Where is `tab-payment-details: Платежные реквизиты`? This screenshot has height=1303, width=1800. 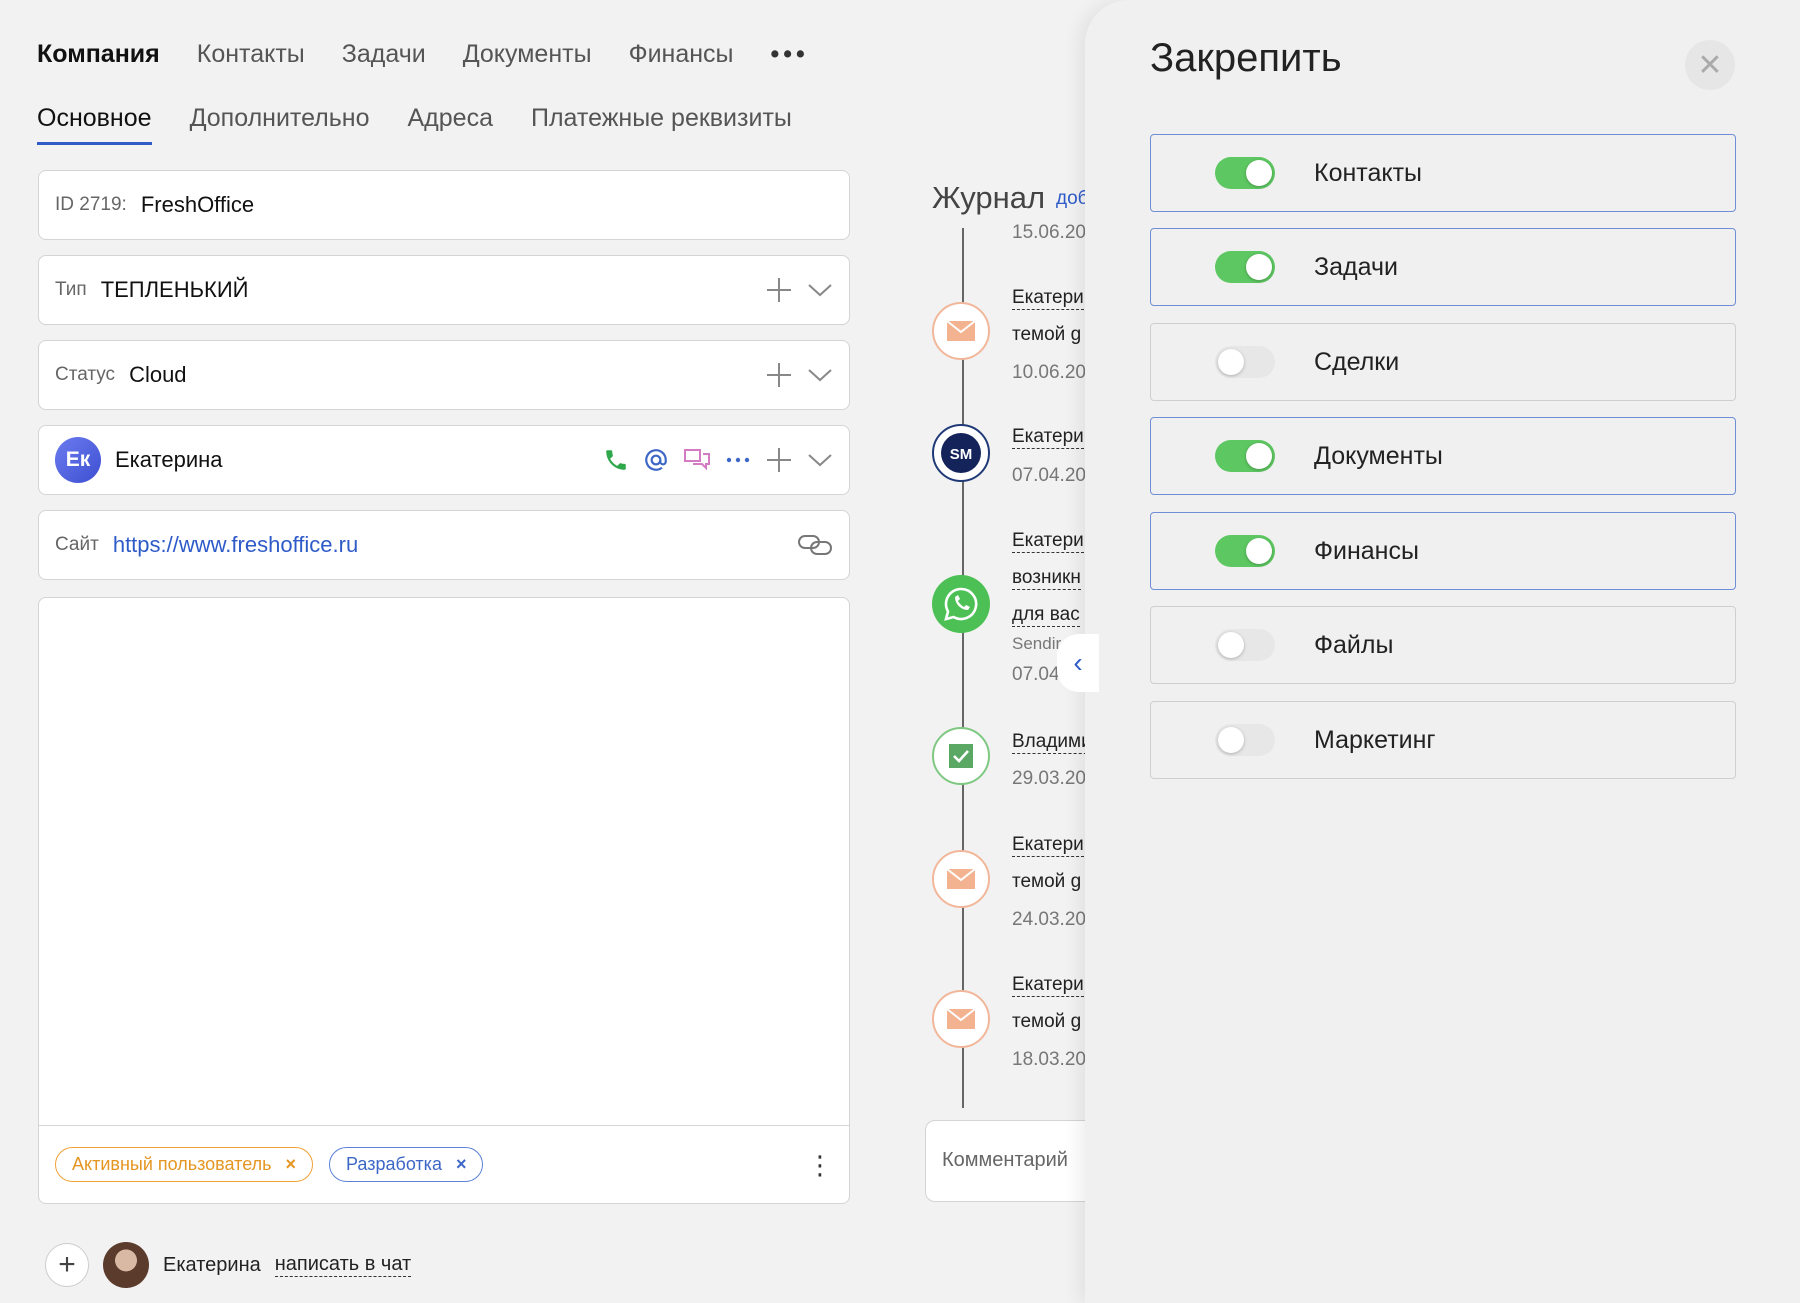 tab-payment-details: Платежные реквизиты is located at coordinates (661, 124).